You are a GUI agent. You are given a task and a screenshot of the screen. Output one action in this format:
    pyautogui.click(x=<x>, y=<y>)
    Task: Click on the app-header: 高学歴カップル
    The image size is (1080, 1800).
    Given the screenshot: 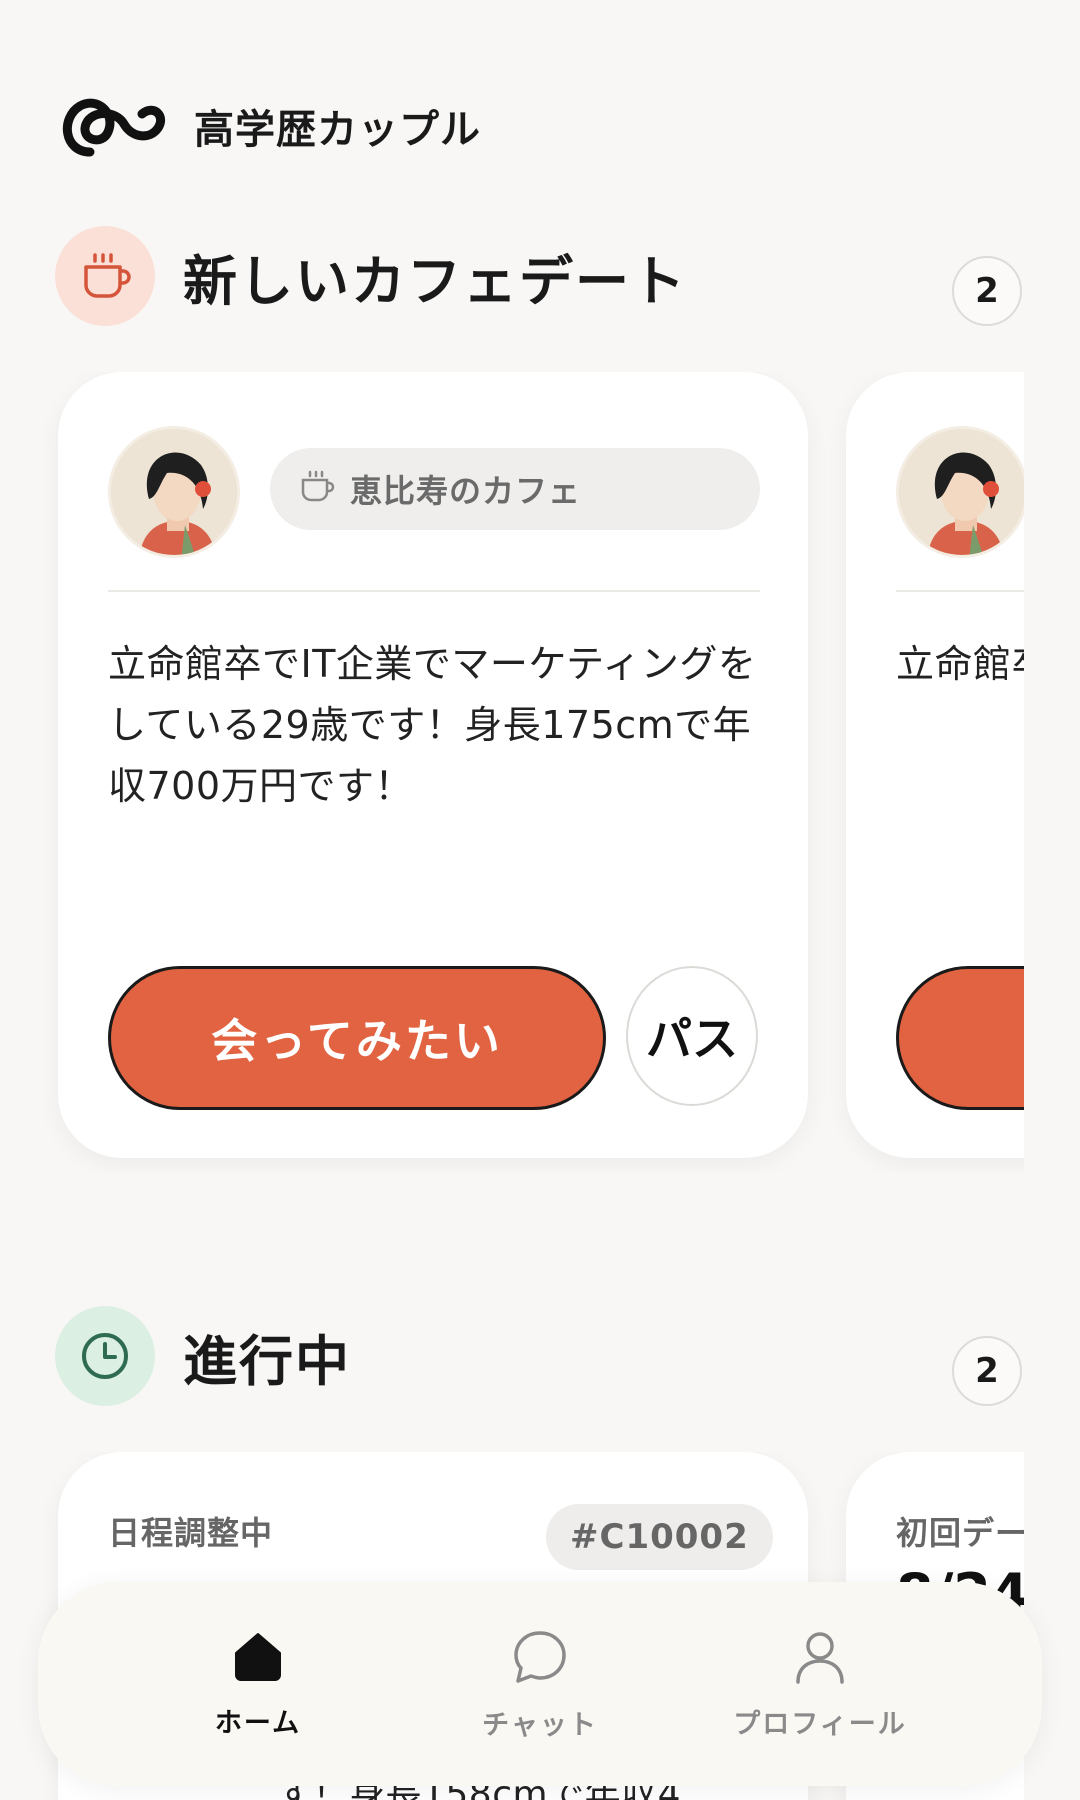 What is the action you would take?
    pyautogui.click(x=269, y=126)
    